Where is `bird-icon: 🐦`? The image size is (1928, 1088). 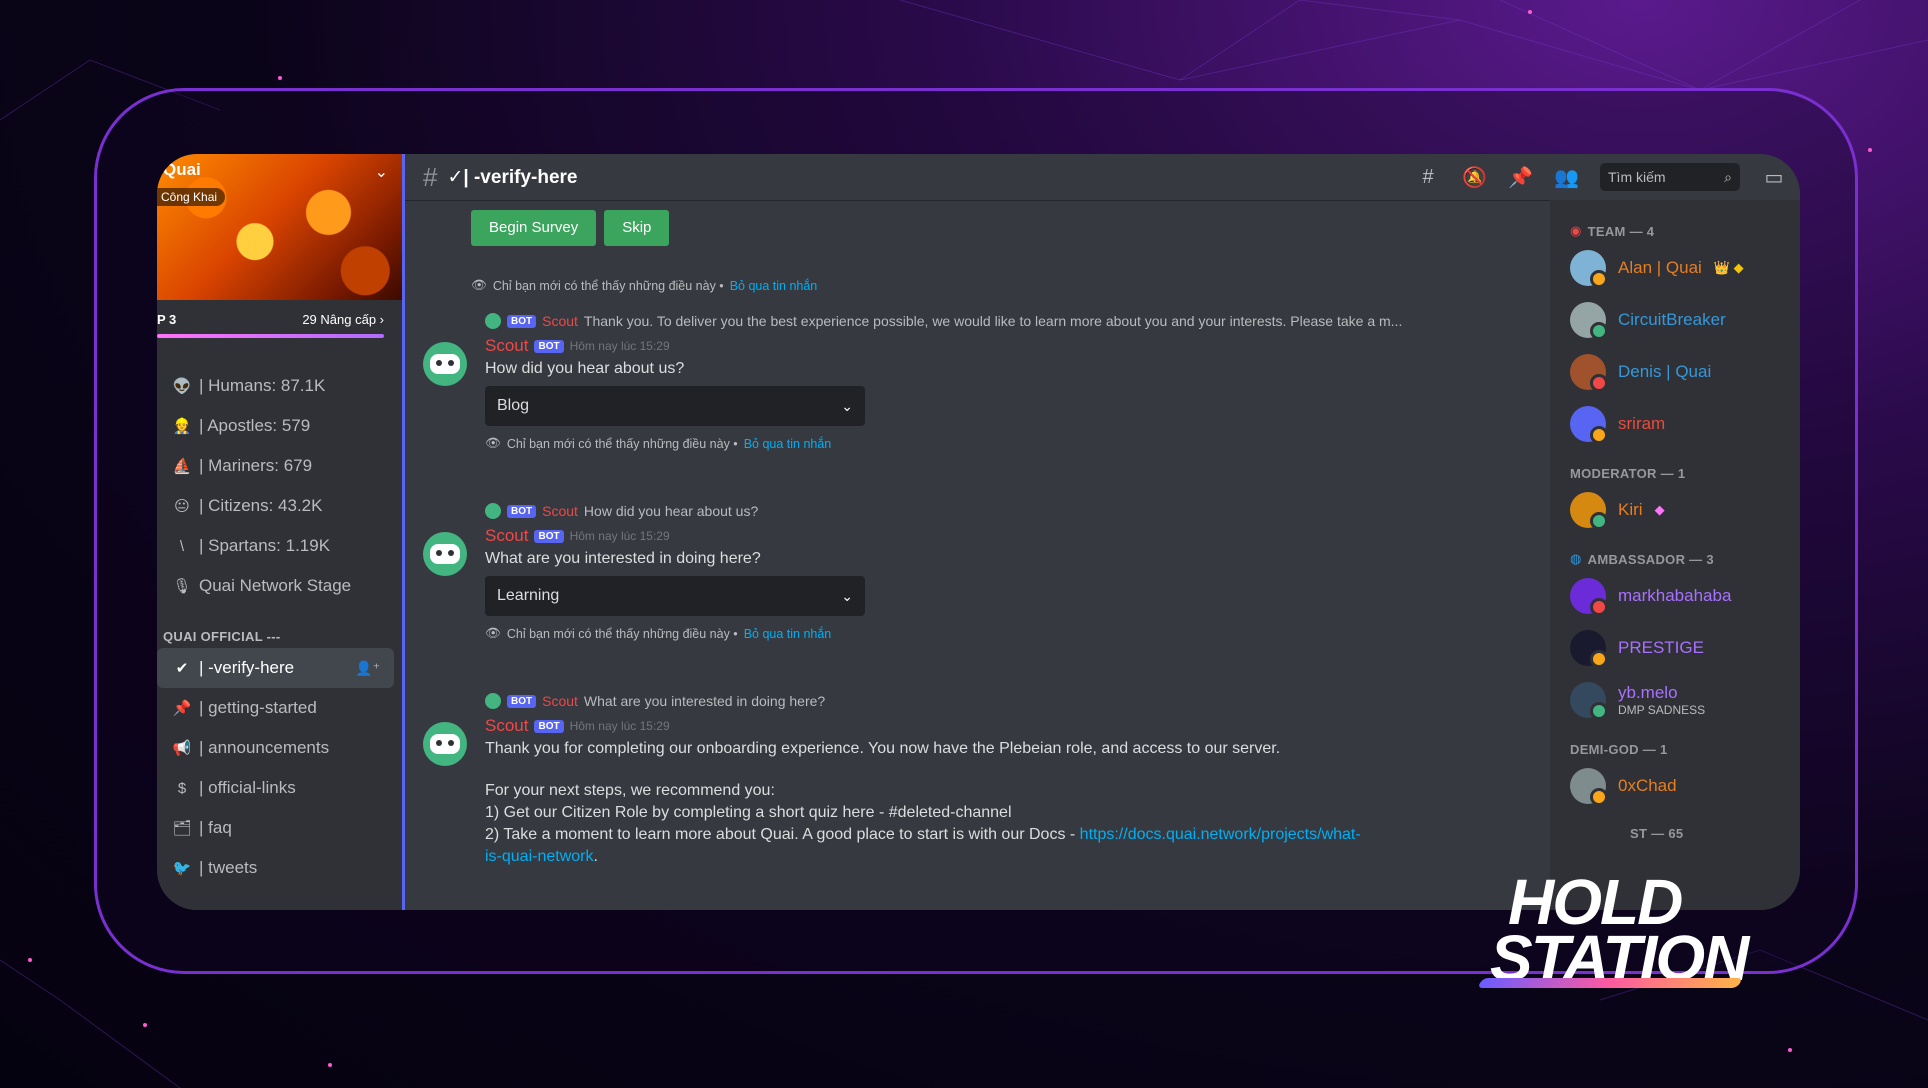
bird-icon: 🐦 is located at coordinates (182, 868).